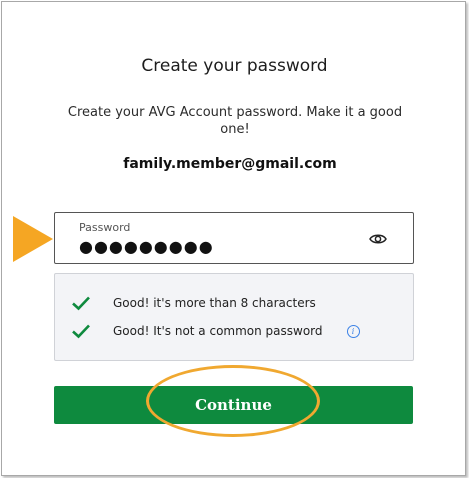  I want to click on page-title: Create your password, so click(234, 66).